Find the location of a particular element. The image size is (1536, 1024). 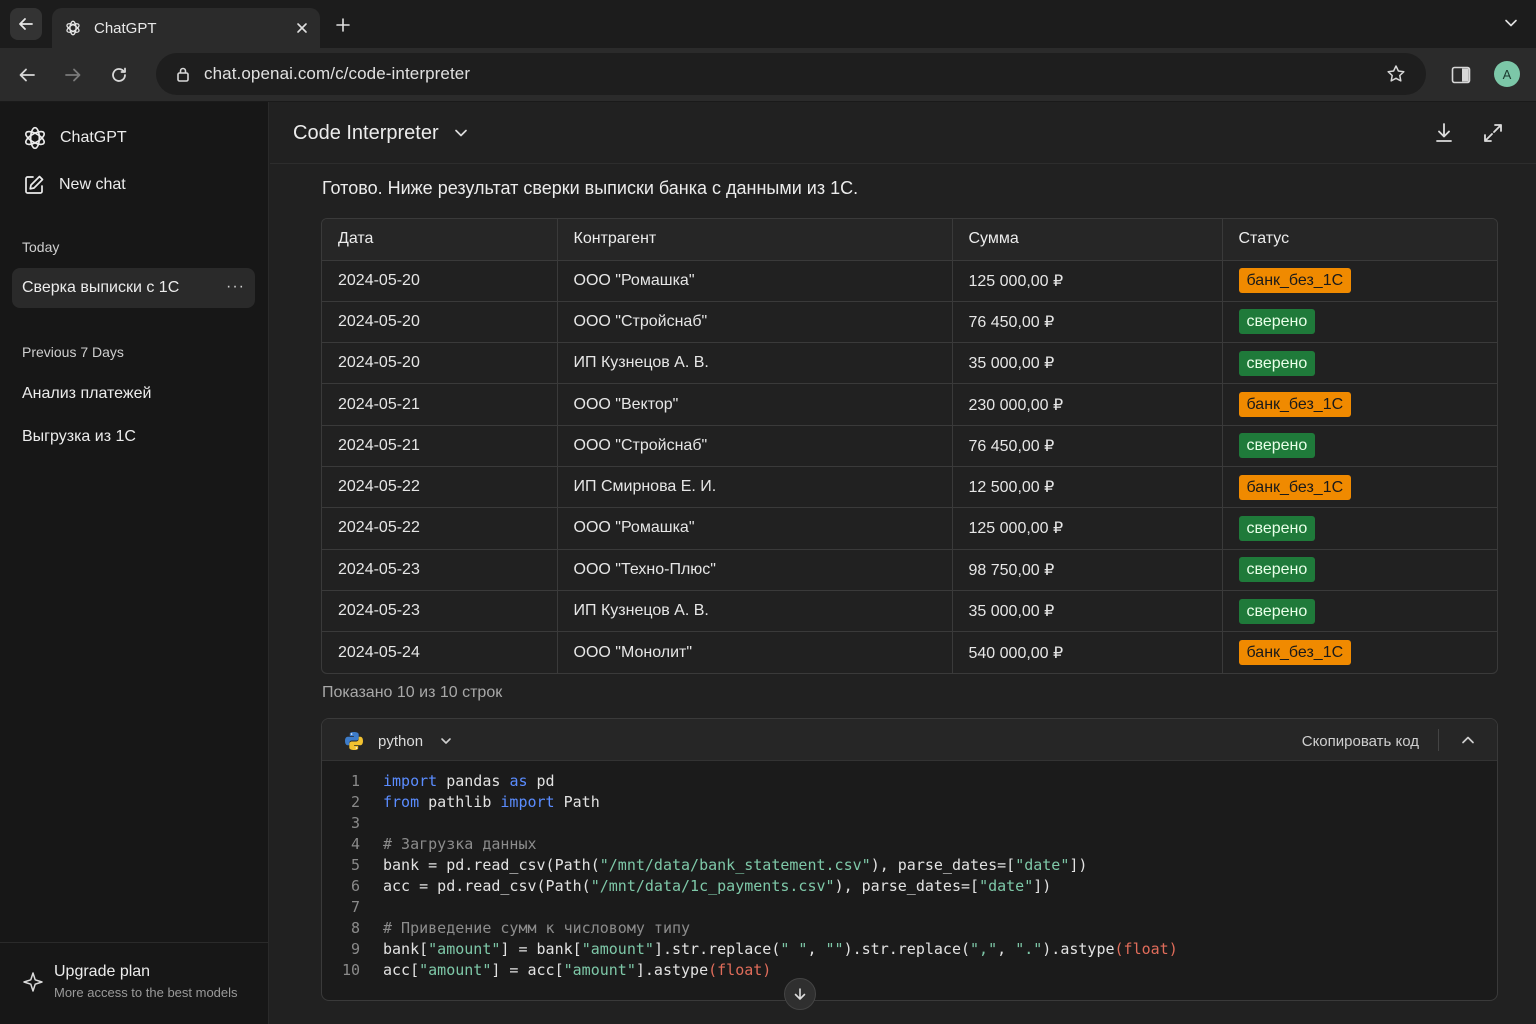

line-number: 5 is located at coordinates (355, 865).